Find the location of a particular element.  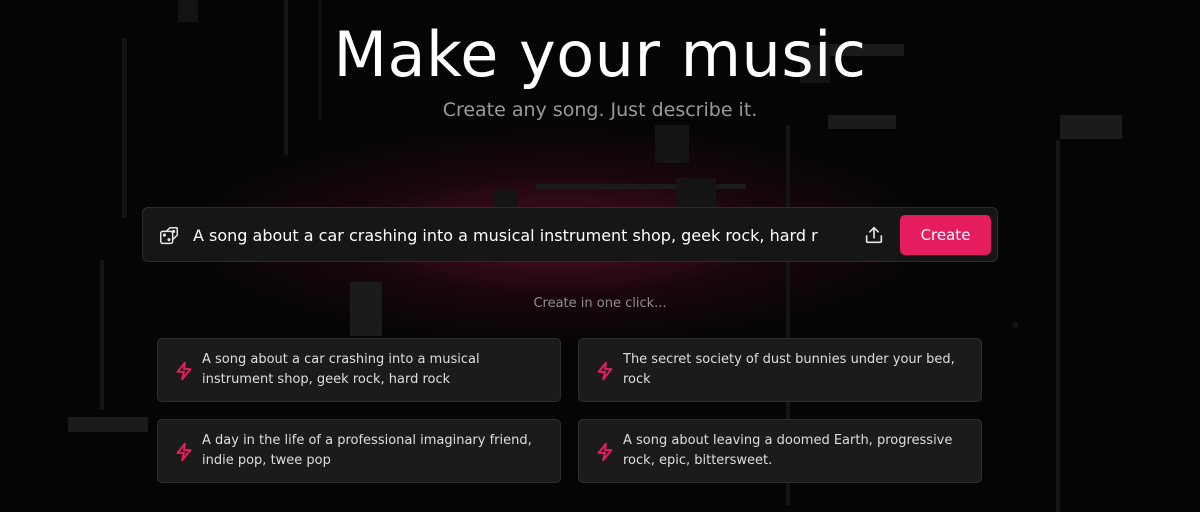

song-description-input is located at coordinates (507, 235).